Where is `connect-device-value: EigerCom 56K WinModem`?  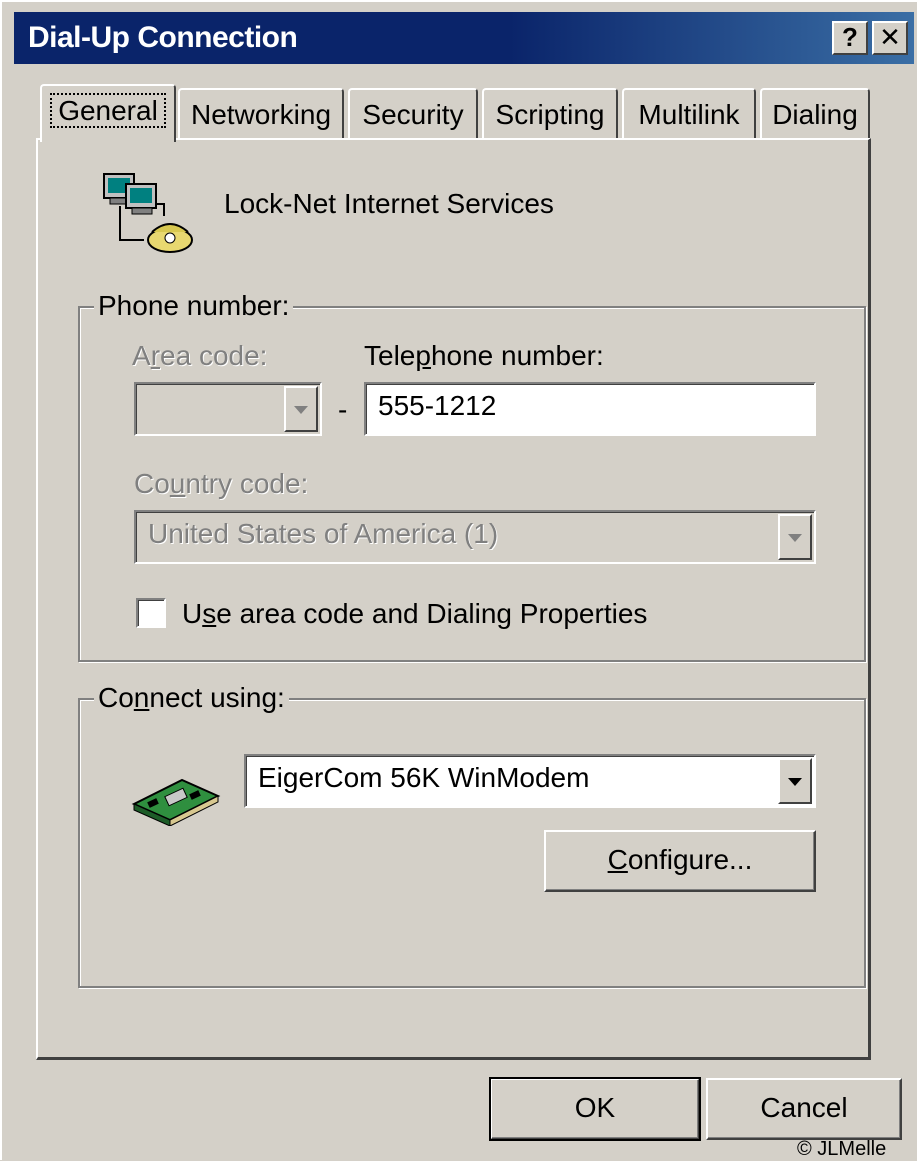
connect-device-value: EigerCom 56K WinModem is located at coordinates (424, 777).